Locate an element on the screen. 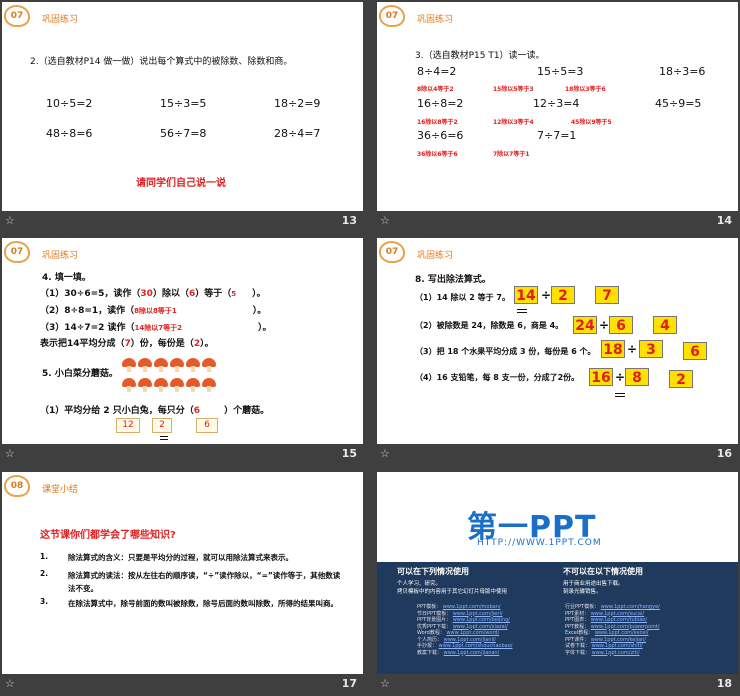 Image resolution: width=740 pixels, height=696 pixels. answer-box: 3 is located at coordinates (651, 349).